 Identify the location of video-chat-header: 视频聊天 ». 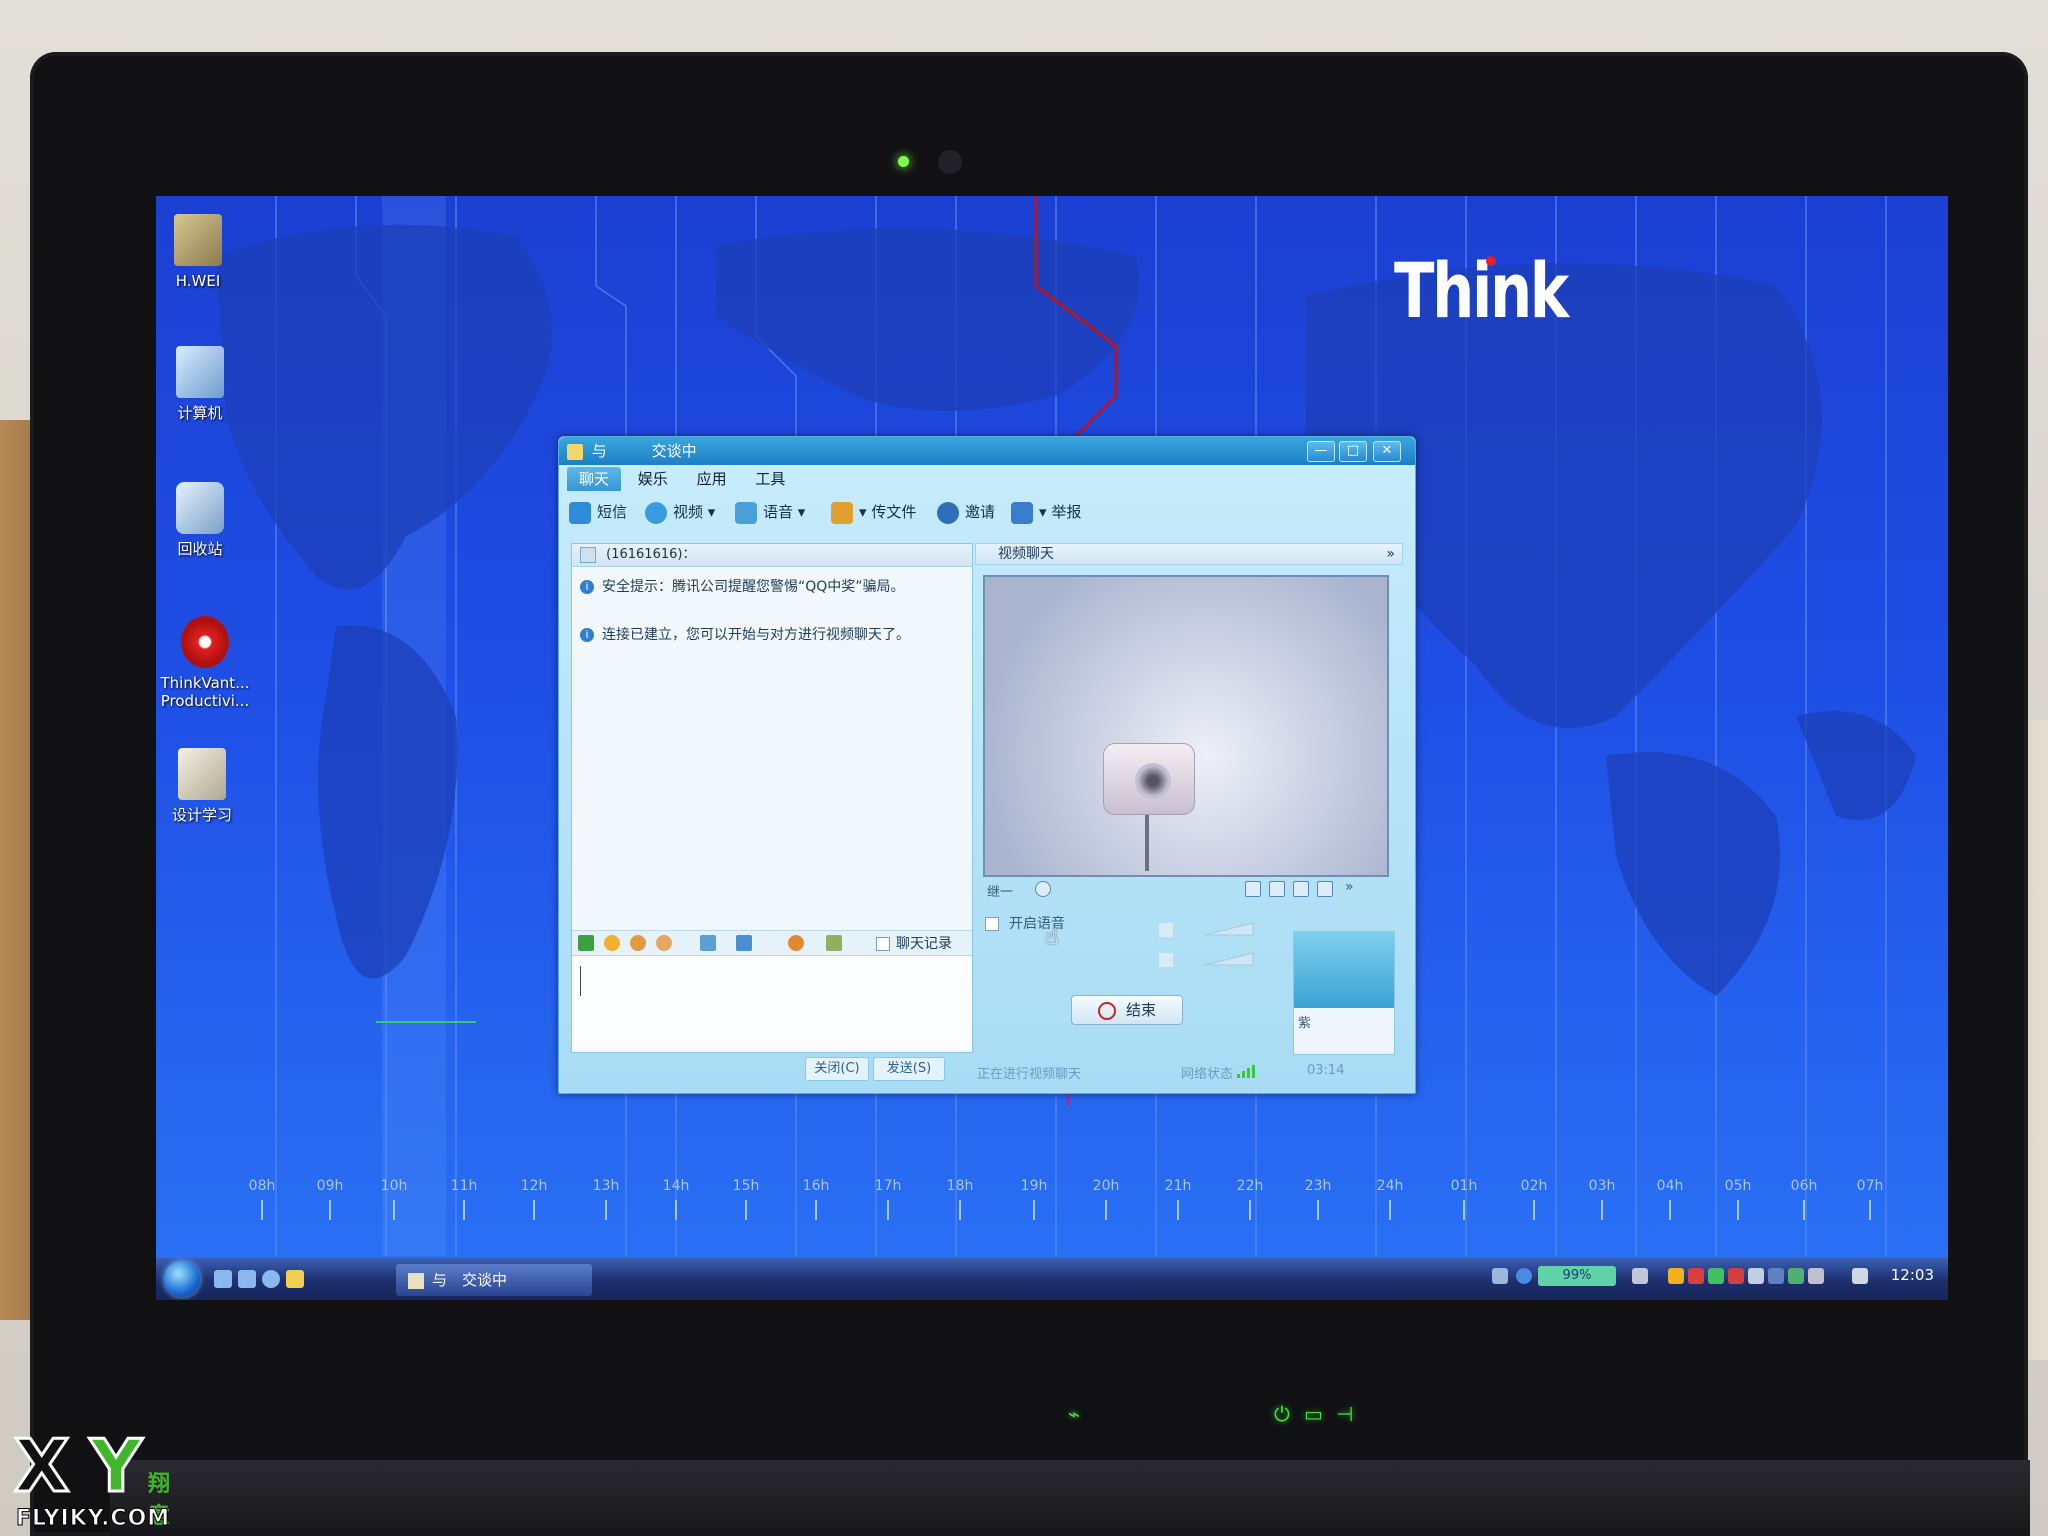
(1189, 554).